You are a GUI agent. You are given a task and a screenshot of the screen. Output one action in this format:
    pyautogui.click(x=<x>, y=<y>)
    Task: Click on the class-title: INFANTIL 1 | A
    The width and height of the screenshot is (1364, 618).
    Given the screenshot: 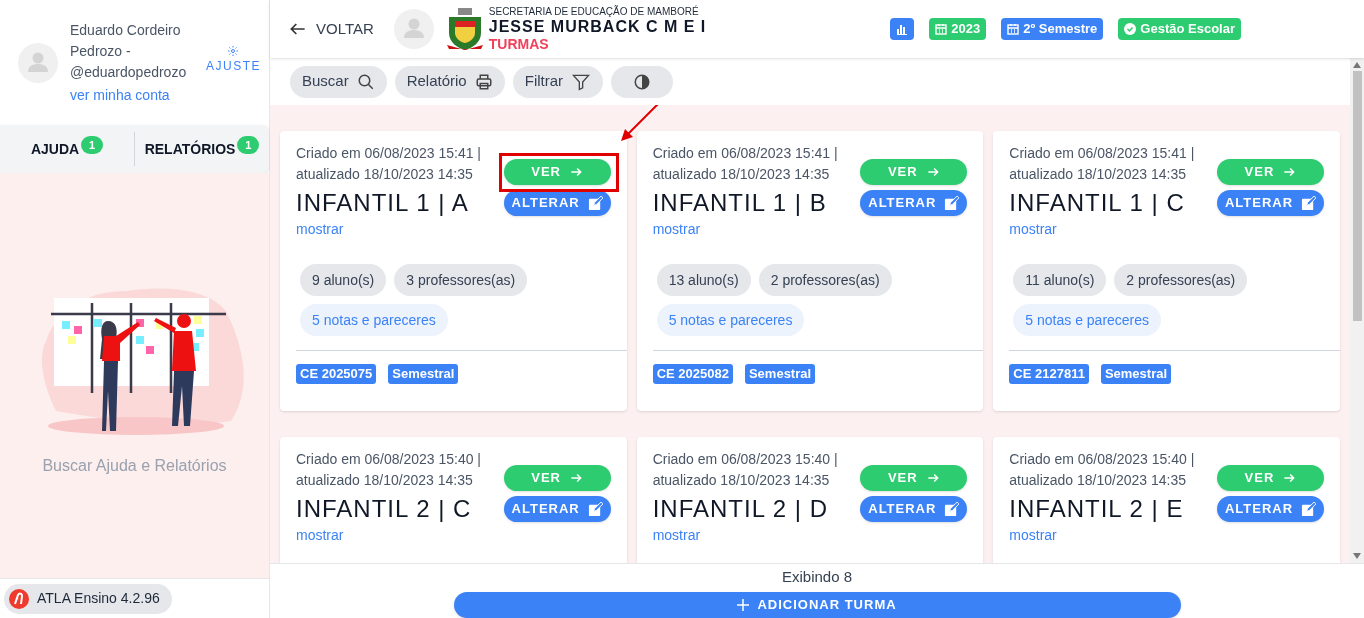 What is the action you would take?
    pyautogui.click(x=383, y=203)
    